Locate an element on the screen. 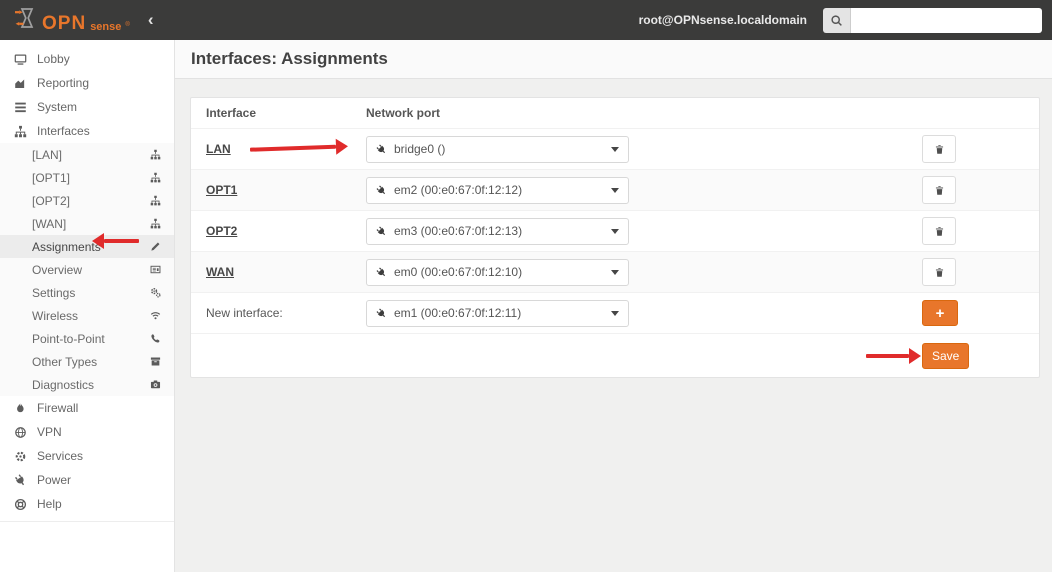 This screenshot has width=1052, height=572. network-port-select-new: em1 (00:e0:67:0f:12:11) is located at coordinates (497, 313).